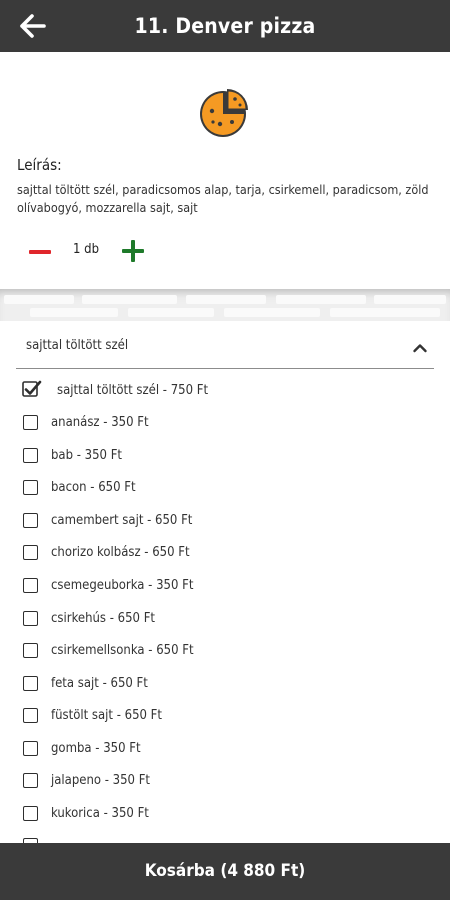  I want to click on option-item: csirkemellsonka - 650 Ft, so click(220, 652).